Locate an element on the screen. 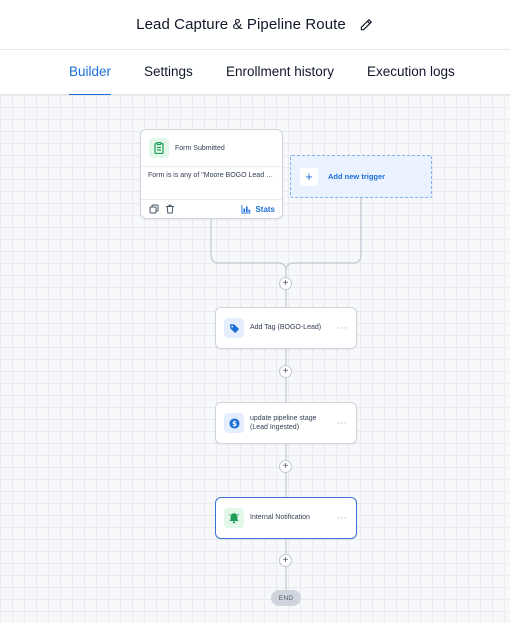 The height and width of the screenshot is (623, 510). trash-icon is located at coordinates (170, 209).